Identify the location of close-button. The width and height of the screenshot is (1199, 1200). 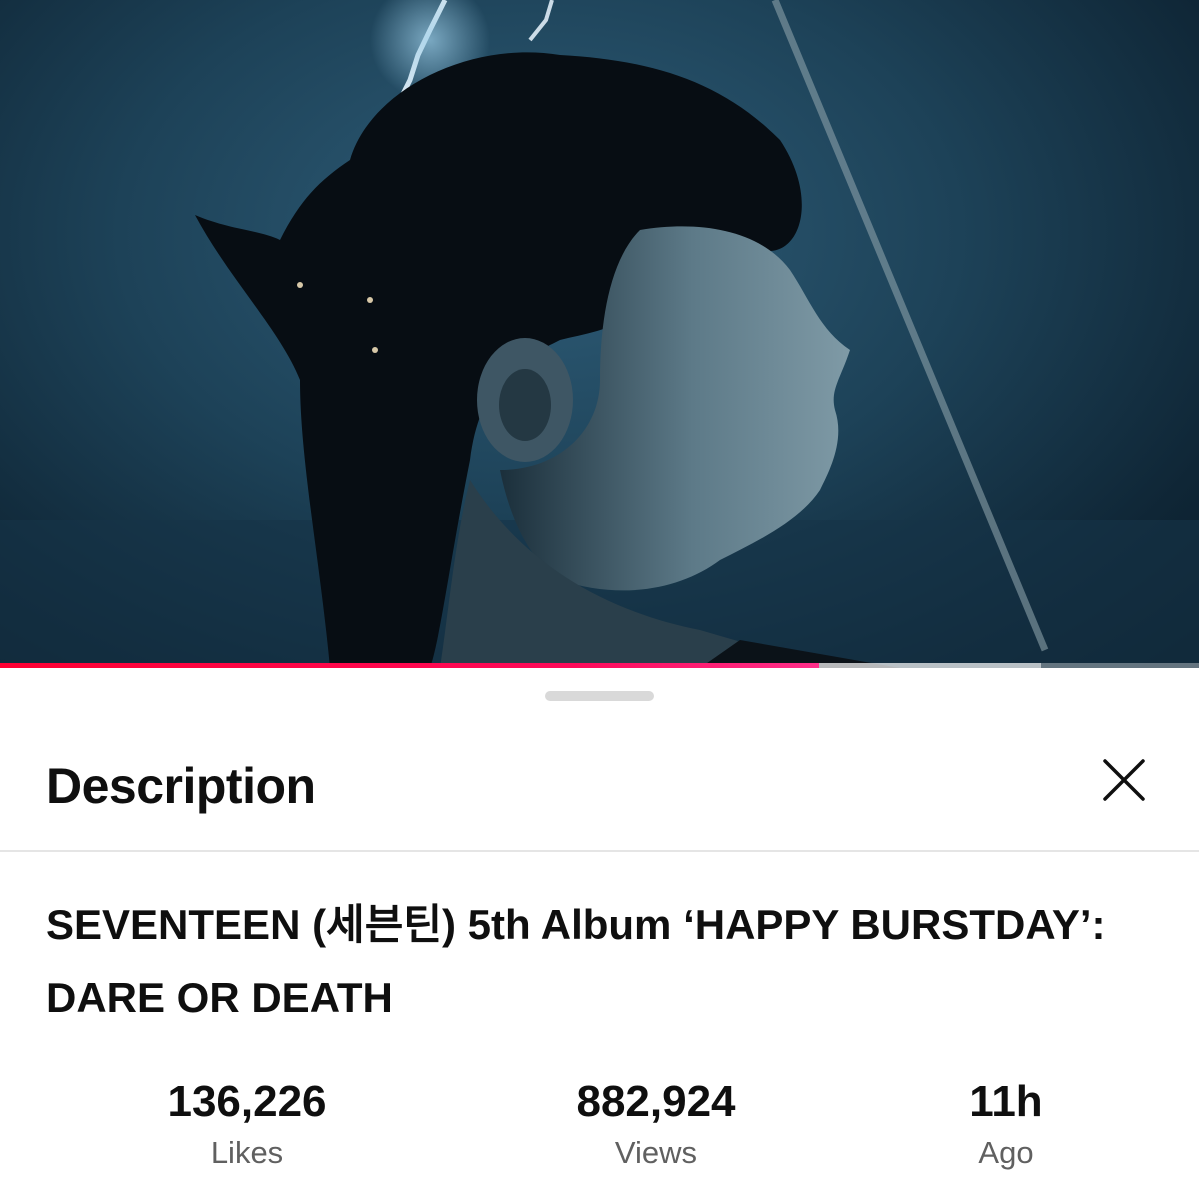
(1124, 780).